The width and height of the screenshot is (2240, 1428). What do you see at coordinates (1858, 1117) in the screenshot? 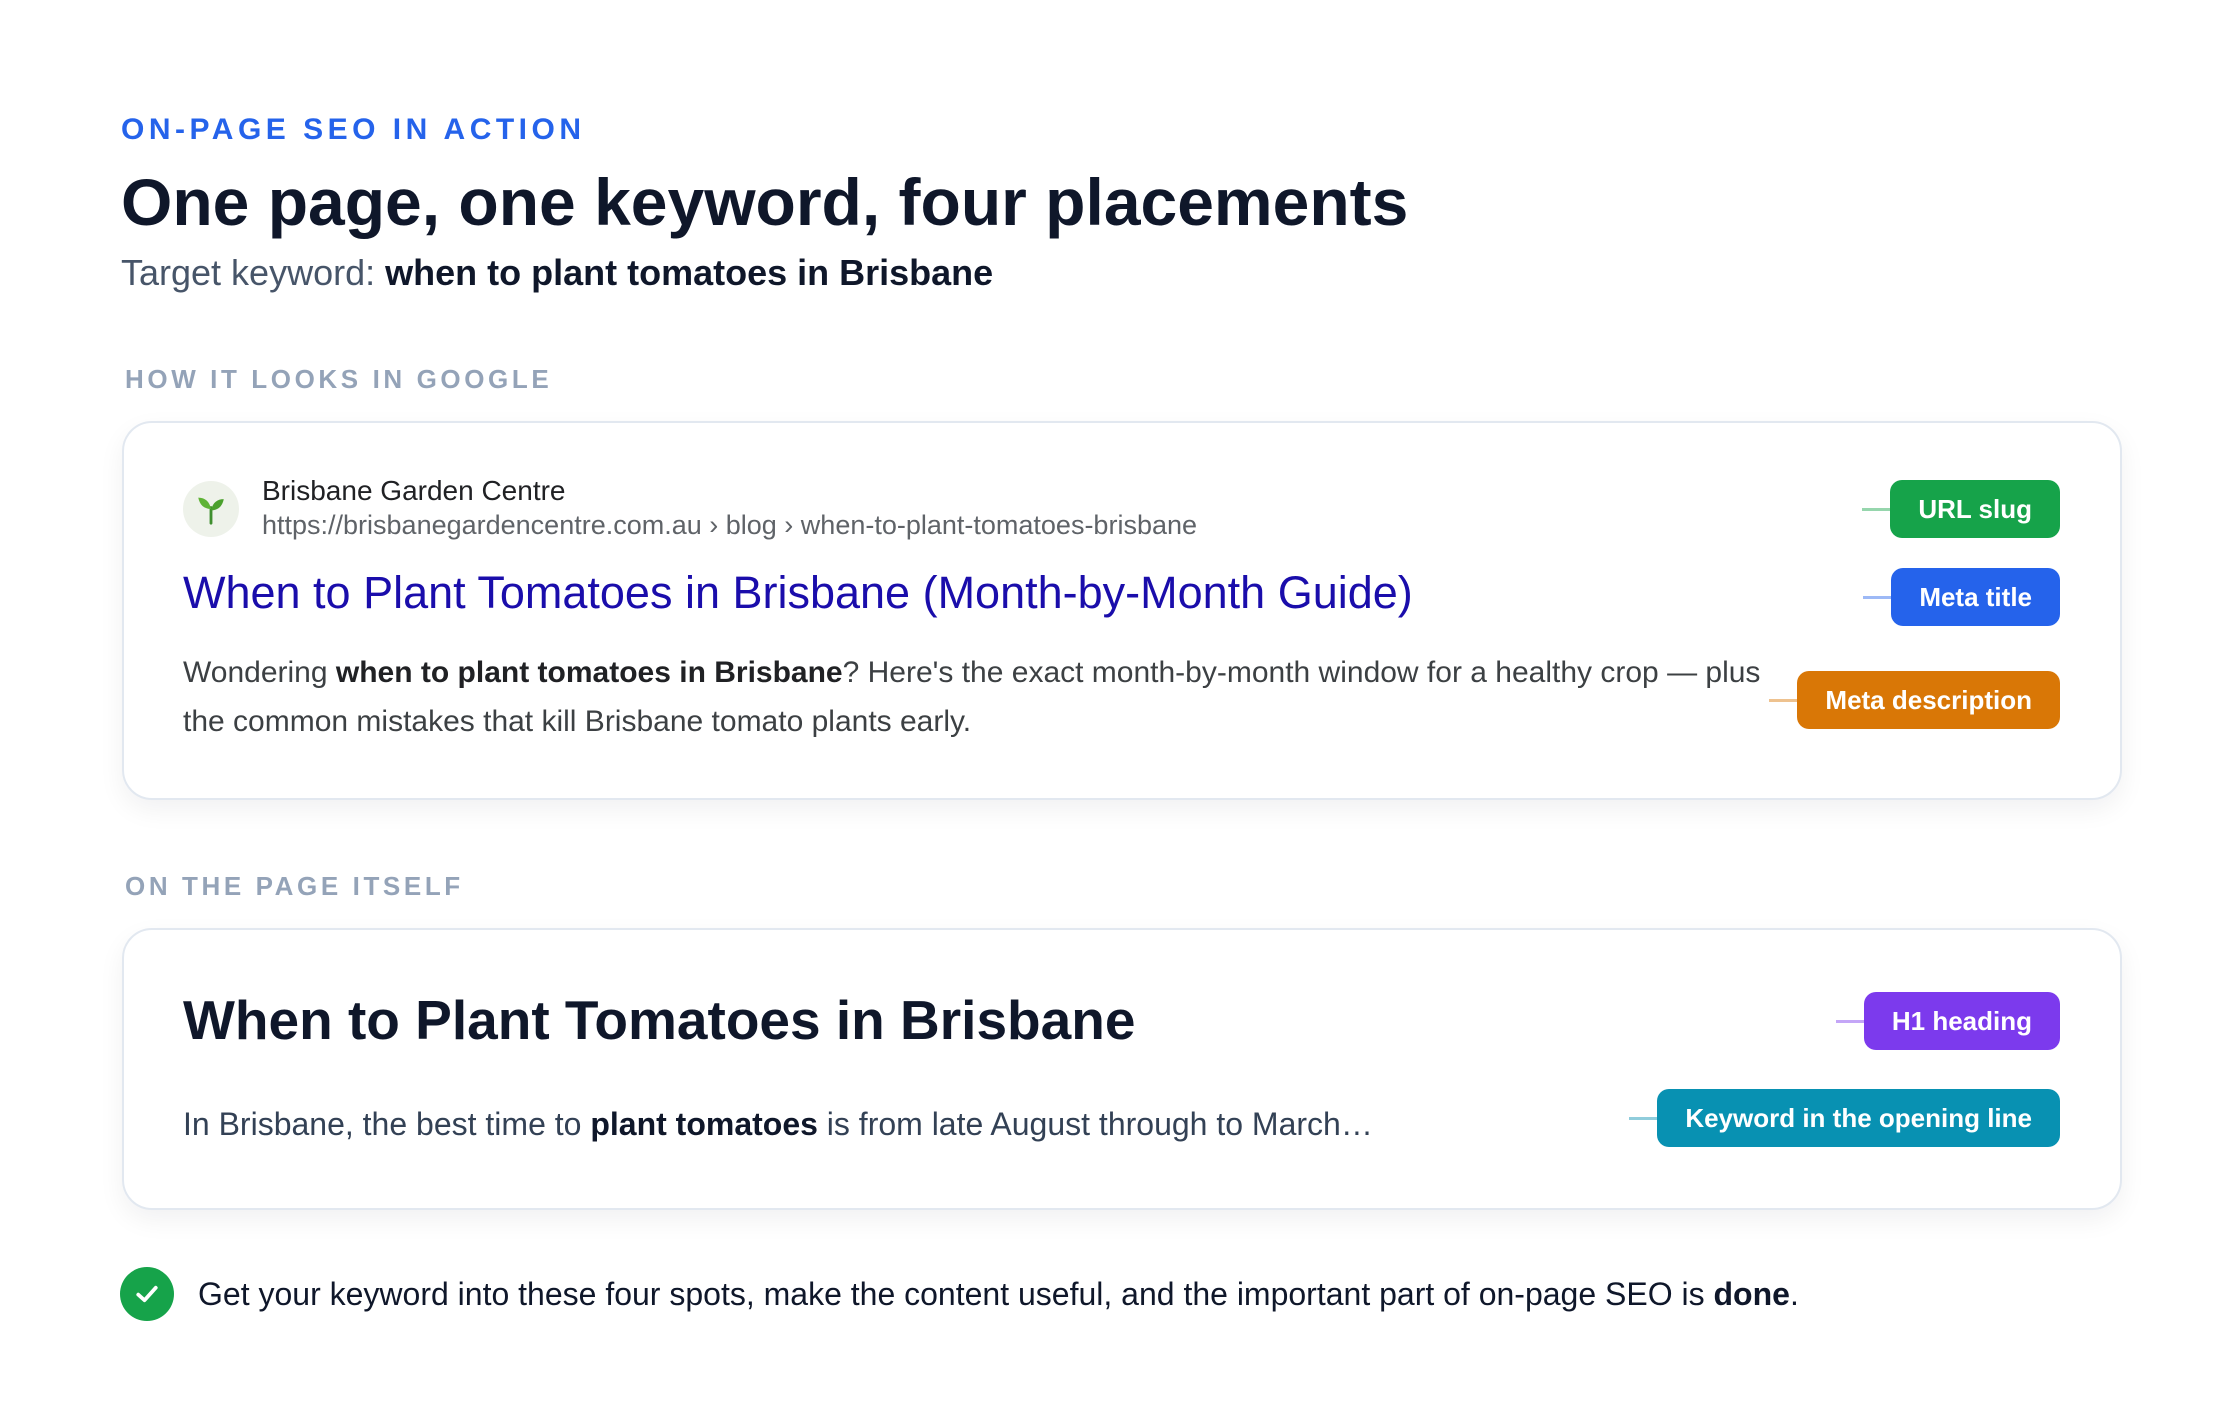
I see `opening-line-tag-label: Keyword in the opening line` at bounding box center [1858, 1117].